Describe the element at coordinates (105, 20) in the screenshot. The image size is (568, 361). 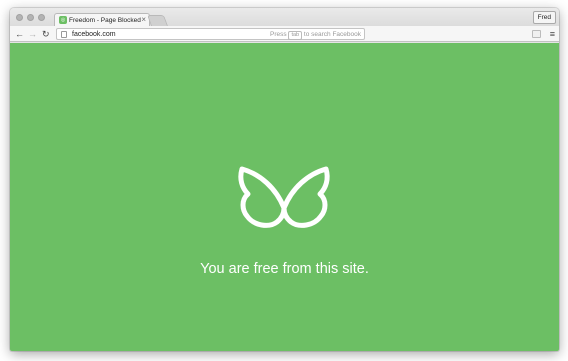
I see `tab-title: Freedom - Page Blocked` at that location.